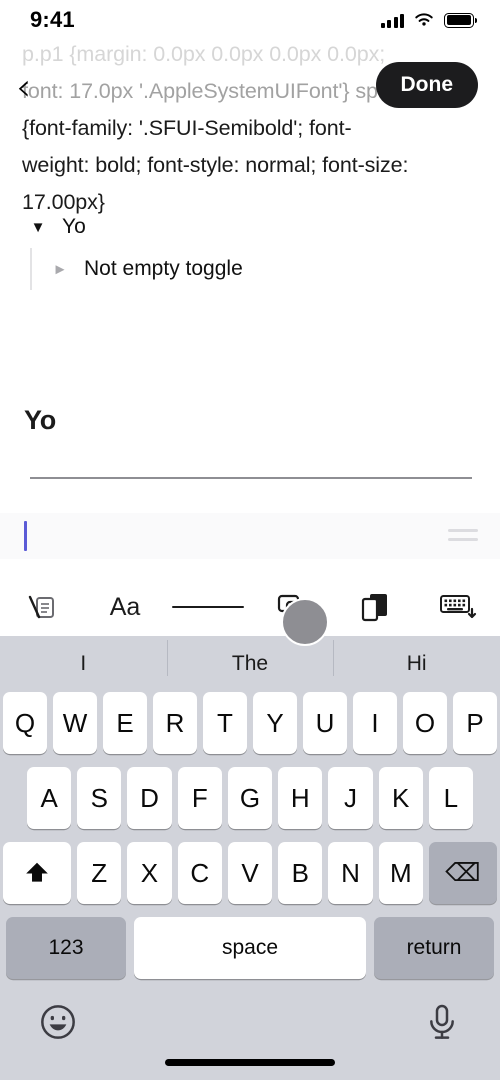 This screenshot has width=500, height=1080. What do you see at coordinates (60, 269) in the screenshot?
I see `triangle-right-icon: ►` at bounding box center [60, 269].